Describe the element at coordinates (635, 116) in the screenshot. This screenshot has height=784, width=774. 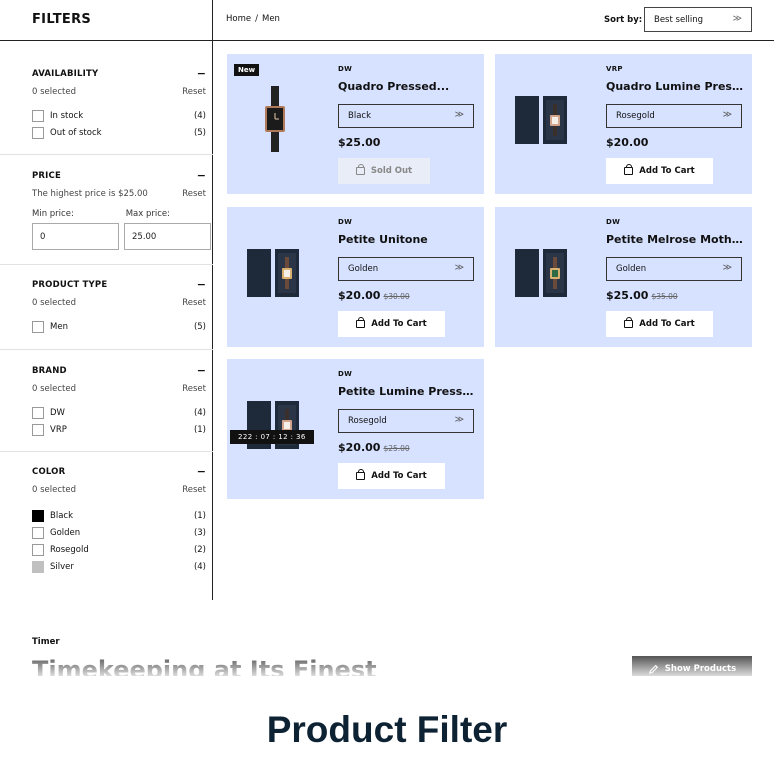
I see `variant-value: Rosegold` at that location.